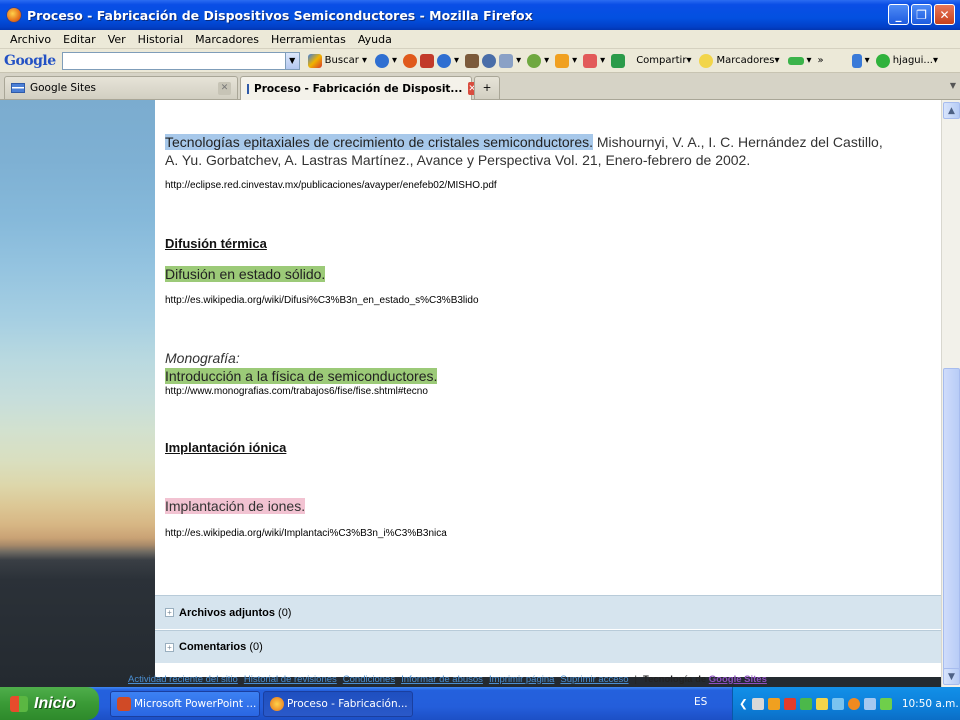  I want to click on maximize-button: ❐, so click(921, 14).